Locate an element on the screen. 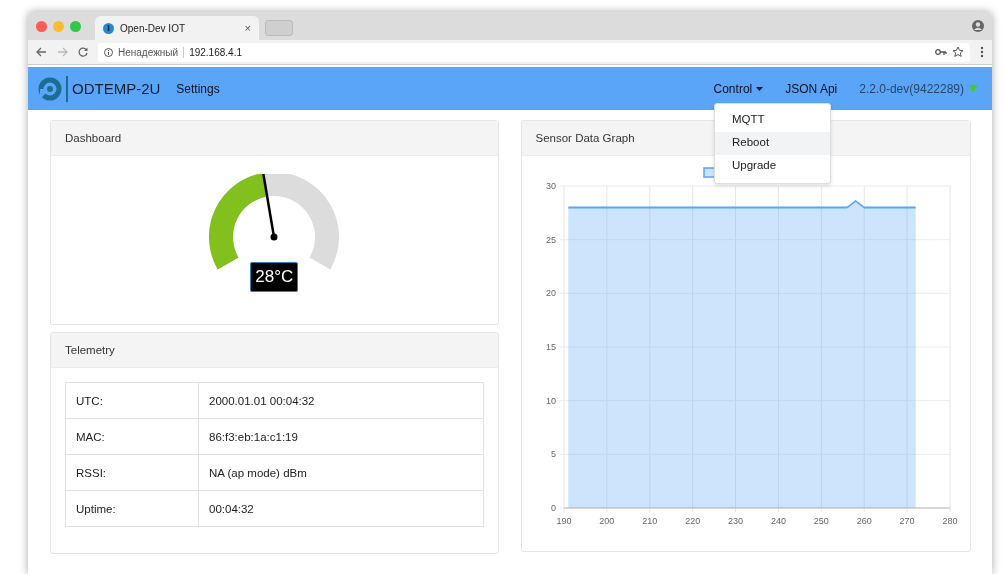  table-cell: RSSI: is located at coordinates (132, 472).